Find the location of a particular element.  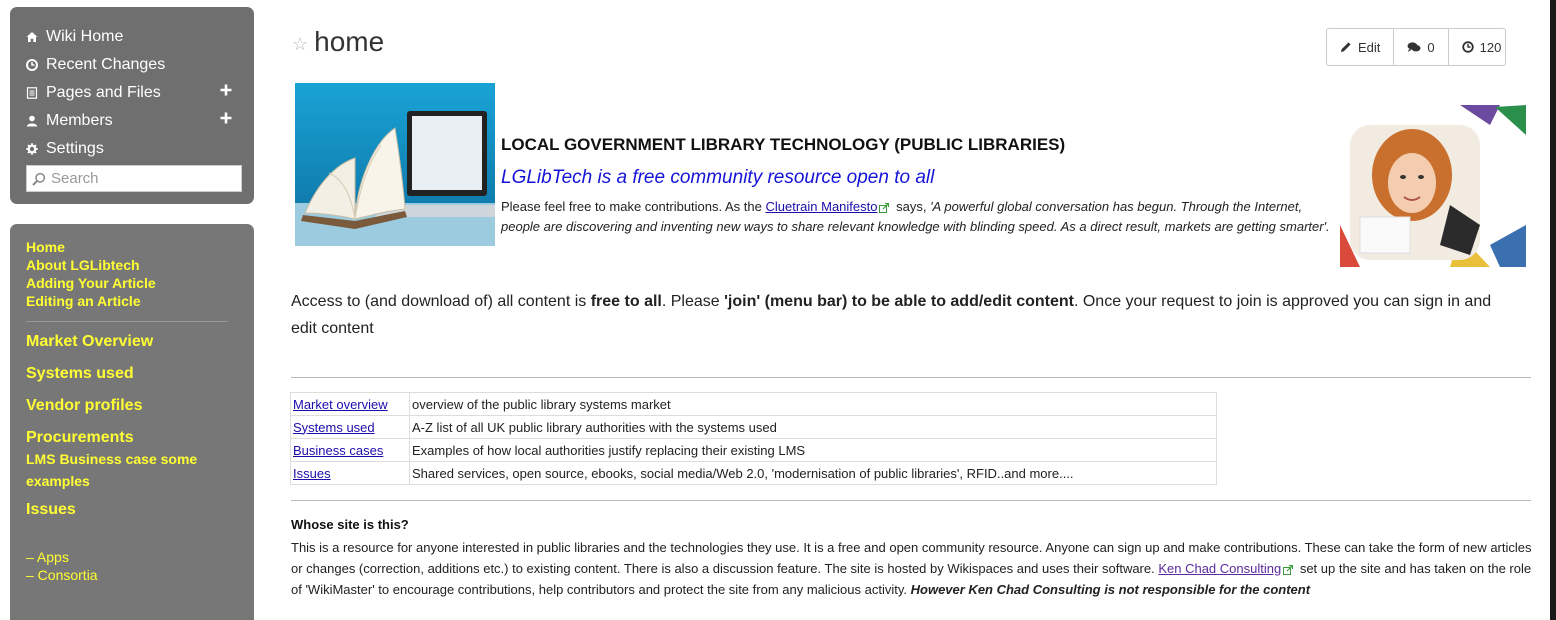

search-icon is located at coordinates (39, 179).